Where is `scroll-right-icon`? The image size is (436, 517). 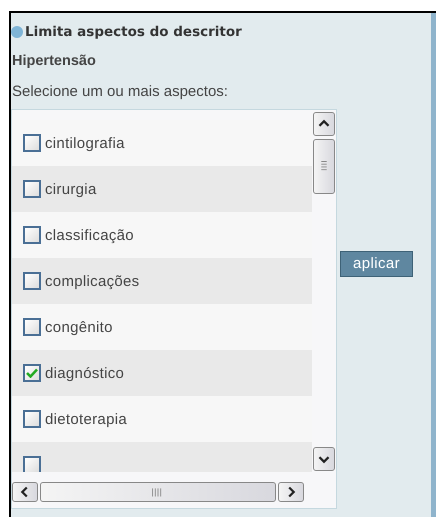 scroll-right-icon is located at coordinates (291, 492).